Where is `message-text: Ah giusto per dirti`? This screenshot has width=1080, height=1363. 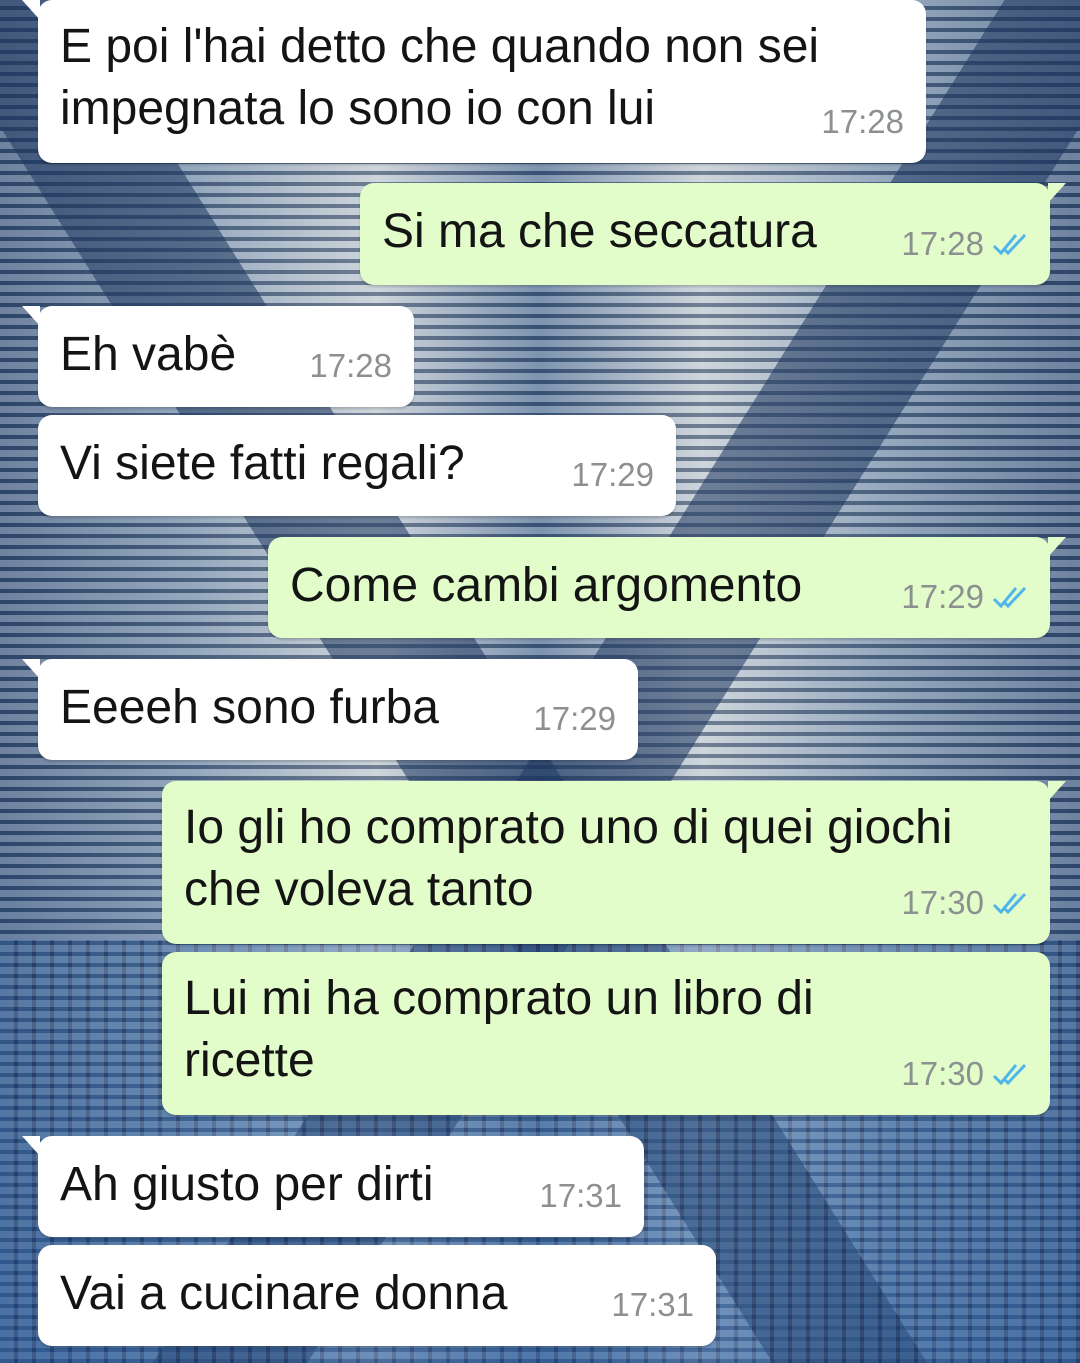 message-text: Ah giusto per dirti is located at coordinates (247, 1184).